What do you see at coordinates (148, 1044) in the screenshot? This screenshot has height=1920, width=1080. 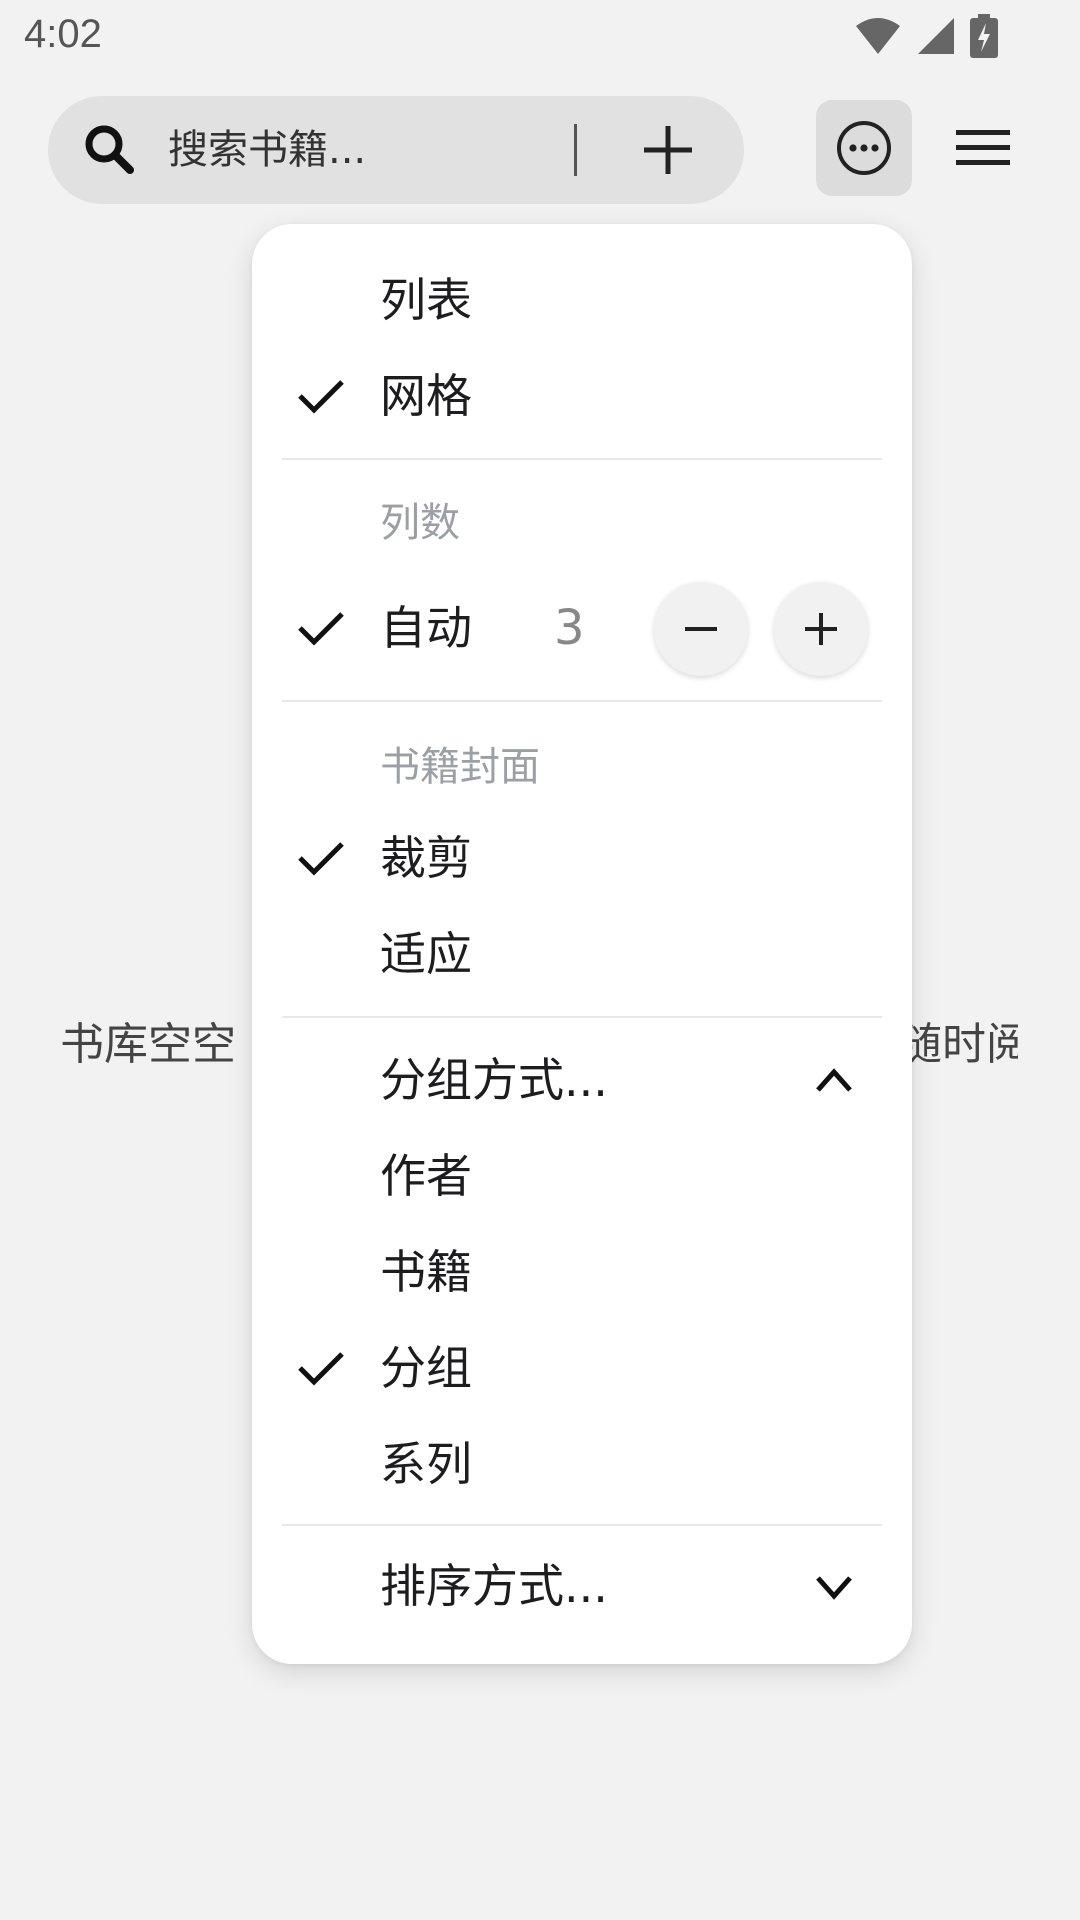 I see `empty-library-text: 书库空空` at bounding box center [148, 1044].